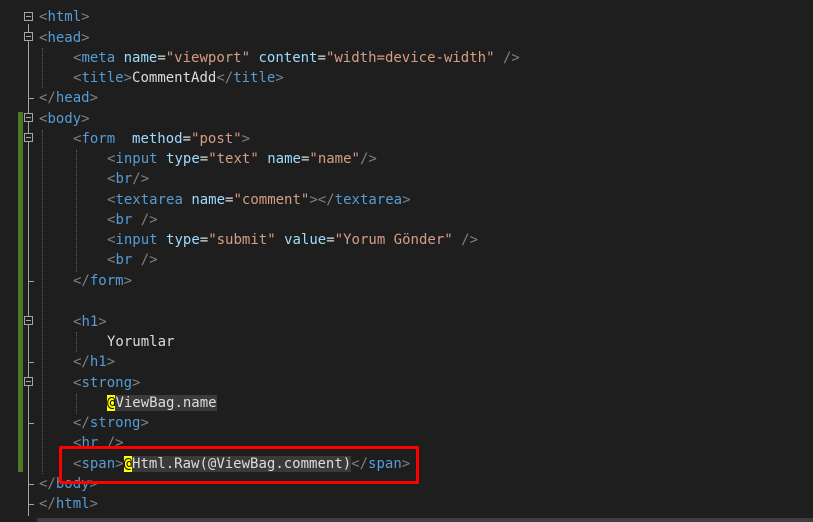  Describe the element at coordinates (233, 159) in the screenshot. I see `input-type-value: text` at that location.